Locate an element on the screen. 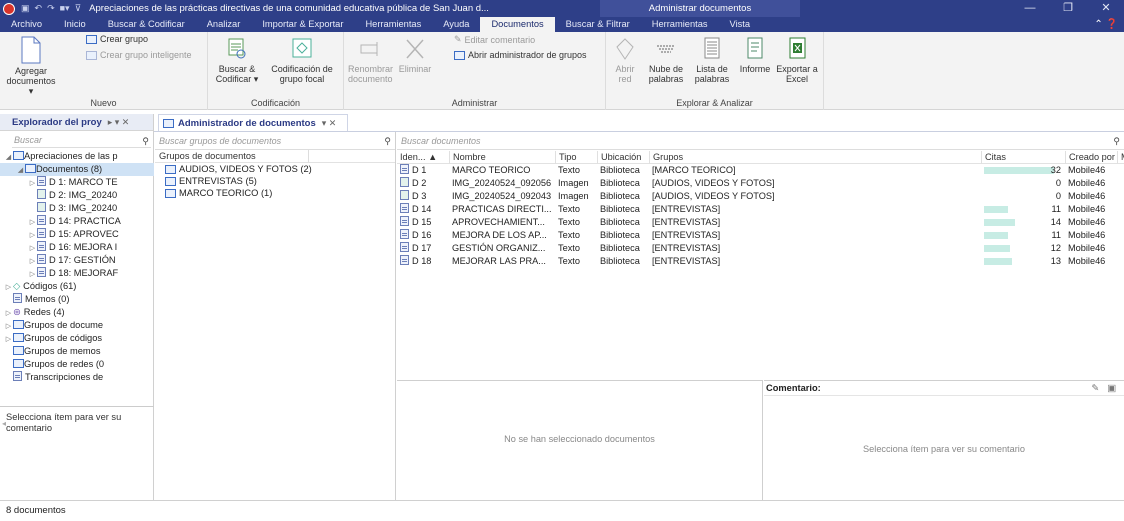  search-code-button: Buscar & Codificar ▾ is located at coordinates (237, 60).